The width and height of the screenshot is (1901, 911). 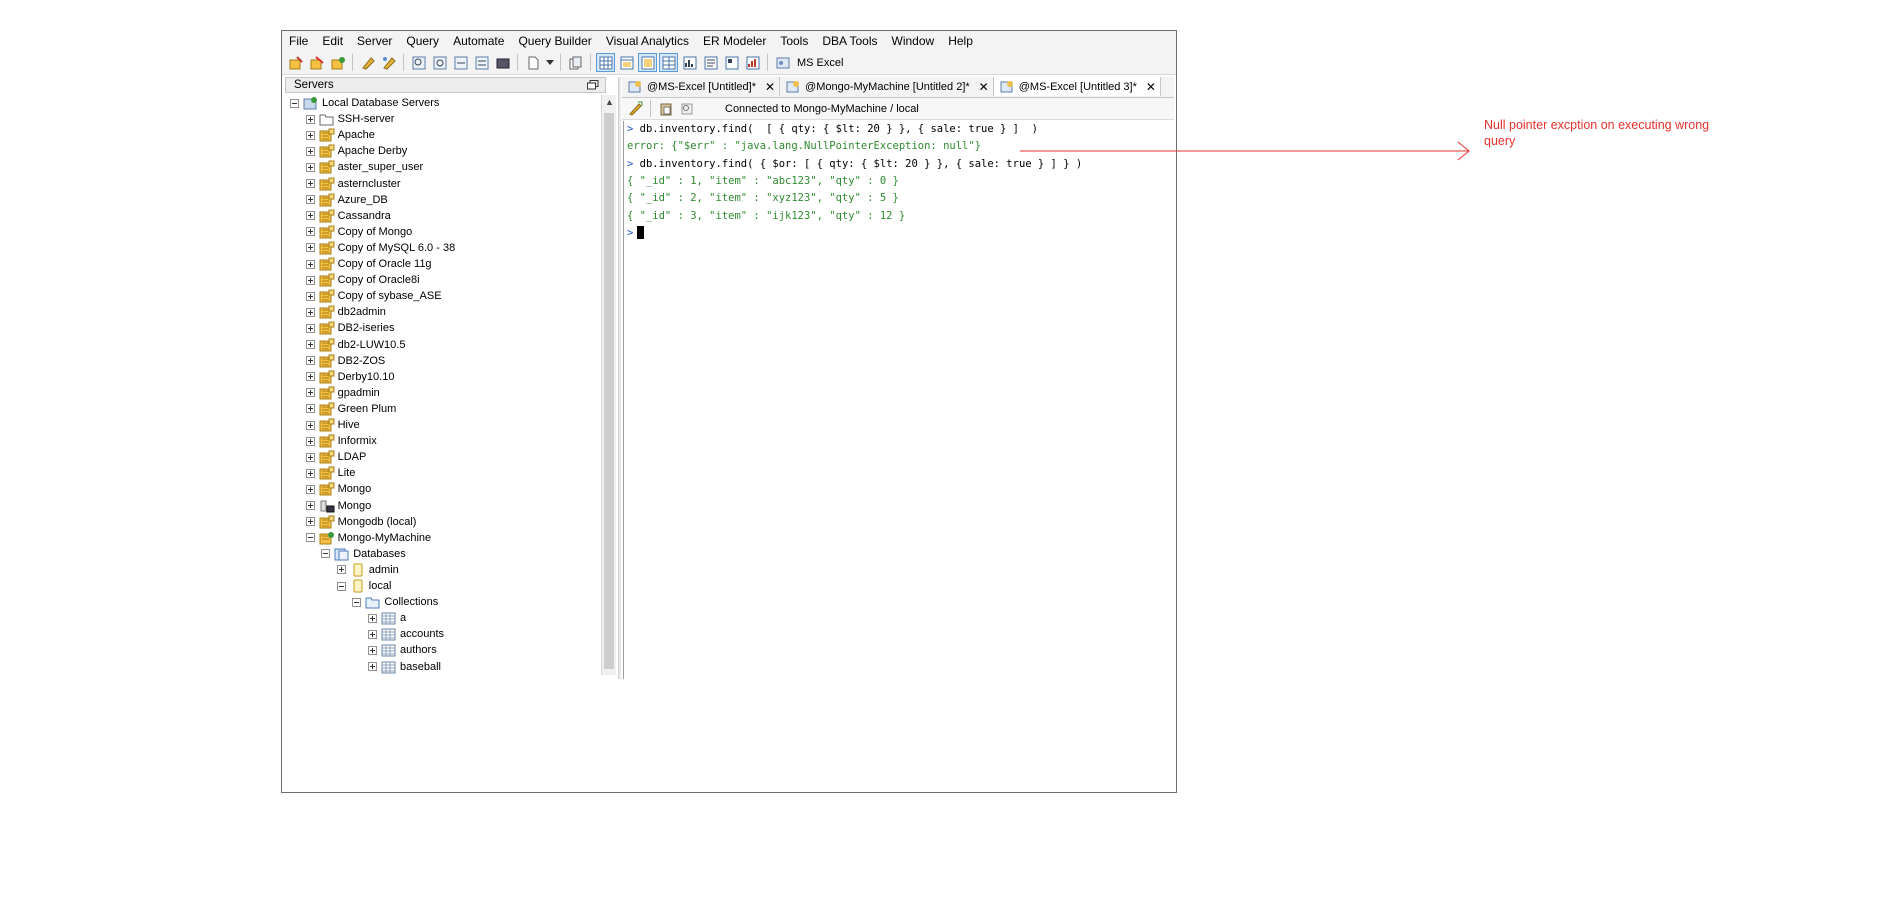 What do you see at coordinates (356, 135) in the screenshot?
I see `tree-node-label: Apache` at bounding box center [356, 135].